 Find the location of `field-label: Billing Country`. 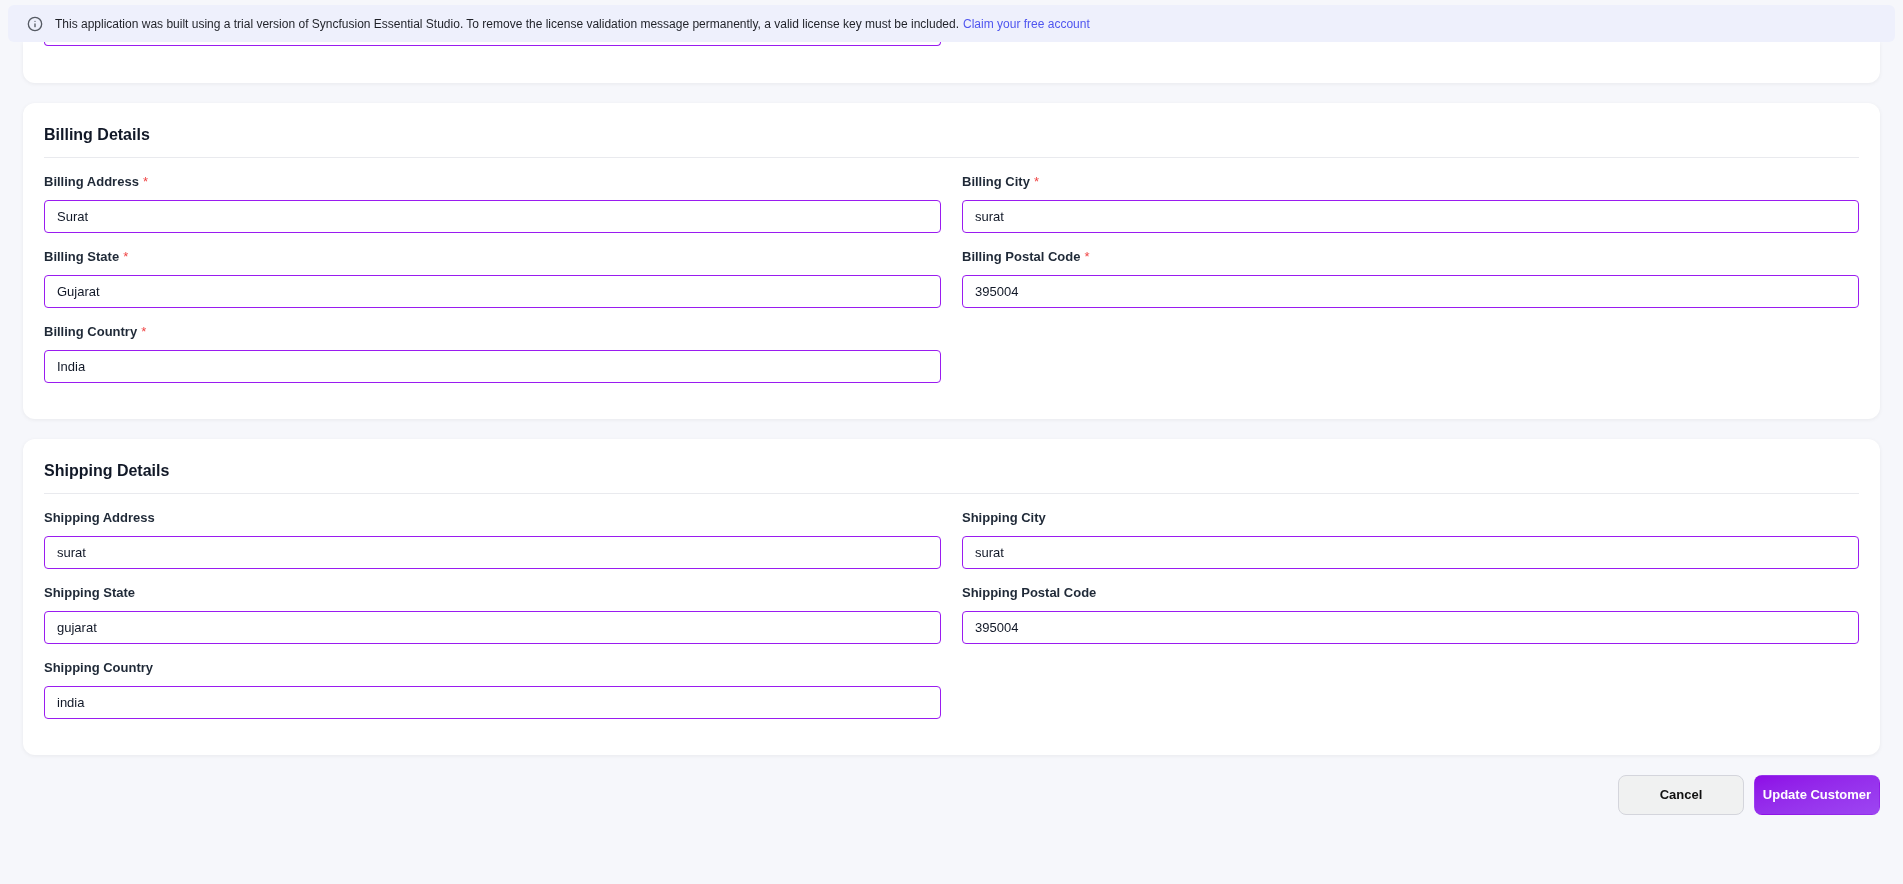

field-label: Billing Country is located at coordinates (91, 332).